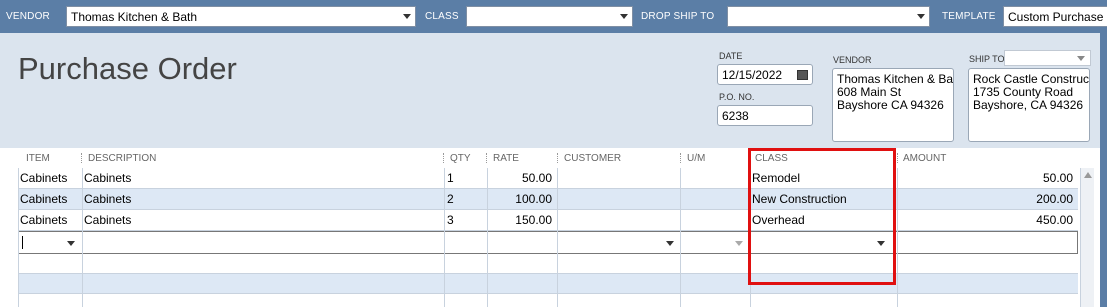 Image resolution: width=1107 pixels, height=307 pixels. What do you see at coordinates (592, 158) in the screenshot?
I see `column-header-customer: CUSTOMER` at bounding box center [592, 158].